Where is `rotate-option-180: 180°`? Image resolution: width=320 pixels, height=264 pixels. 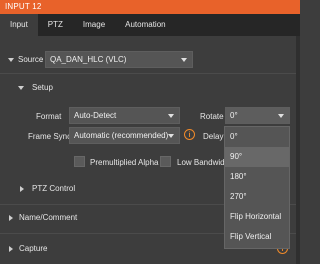
rotate-option-180: 180° is located at coordinates (257, 177).